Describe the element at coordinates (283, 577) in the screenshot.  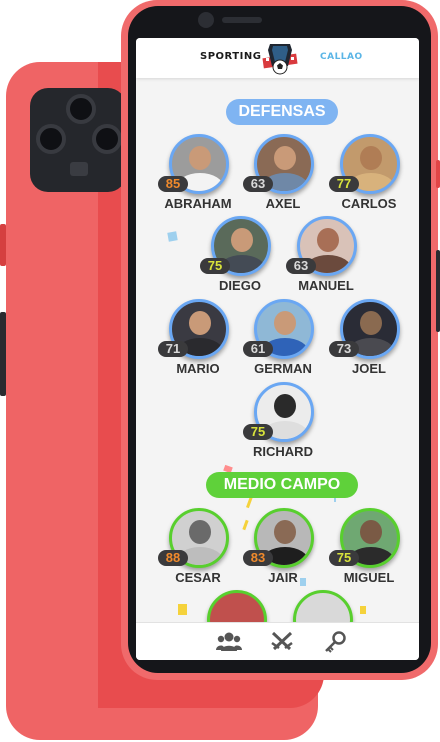
I see `player-name: JAIR` at that location.